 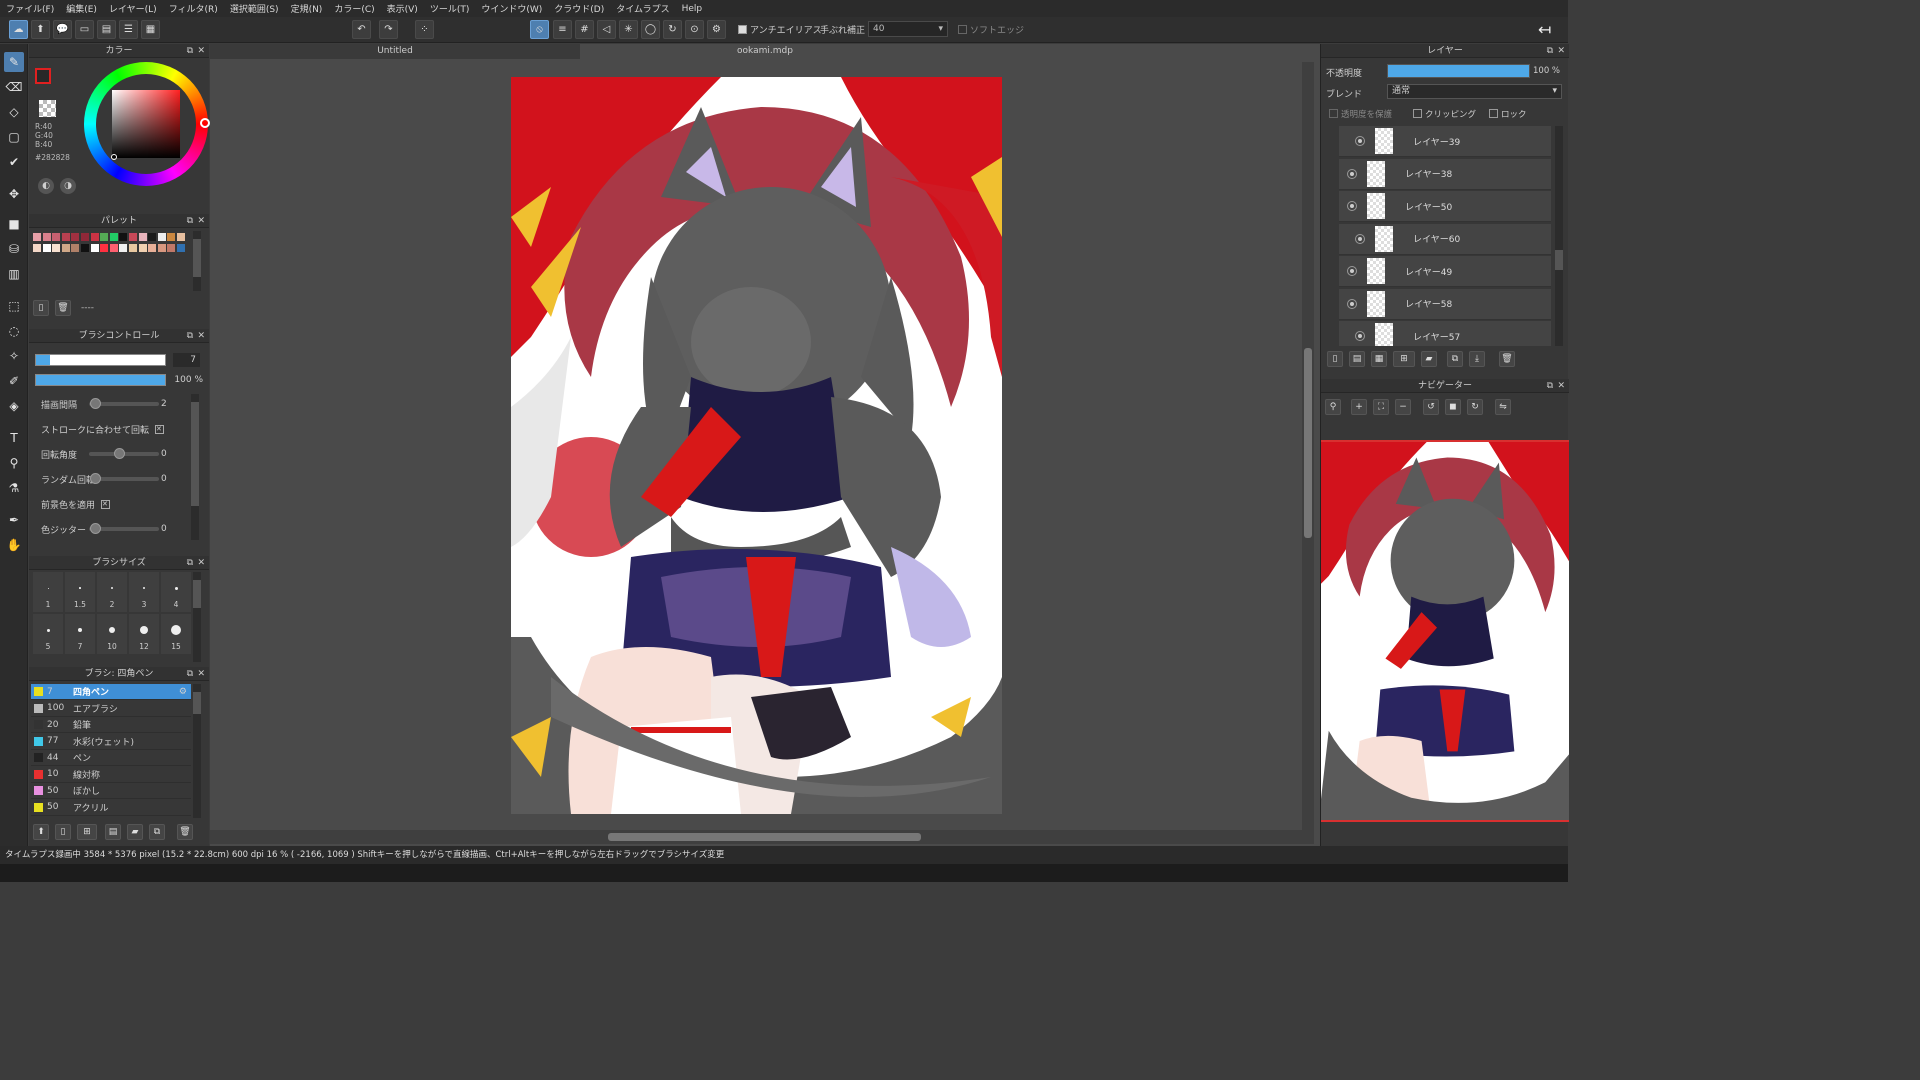 What do you see at coordinates (1544, 29) in the screenshot?
I see `collapse-panel-icon: ↤` at bounding box center [1544, 29].